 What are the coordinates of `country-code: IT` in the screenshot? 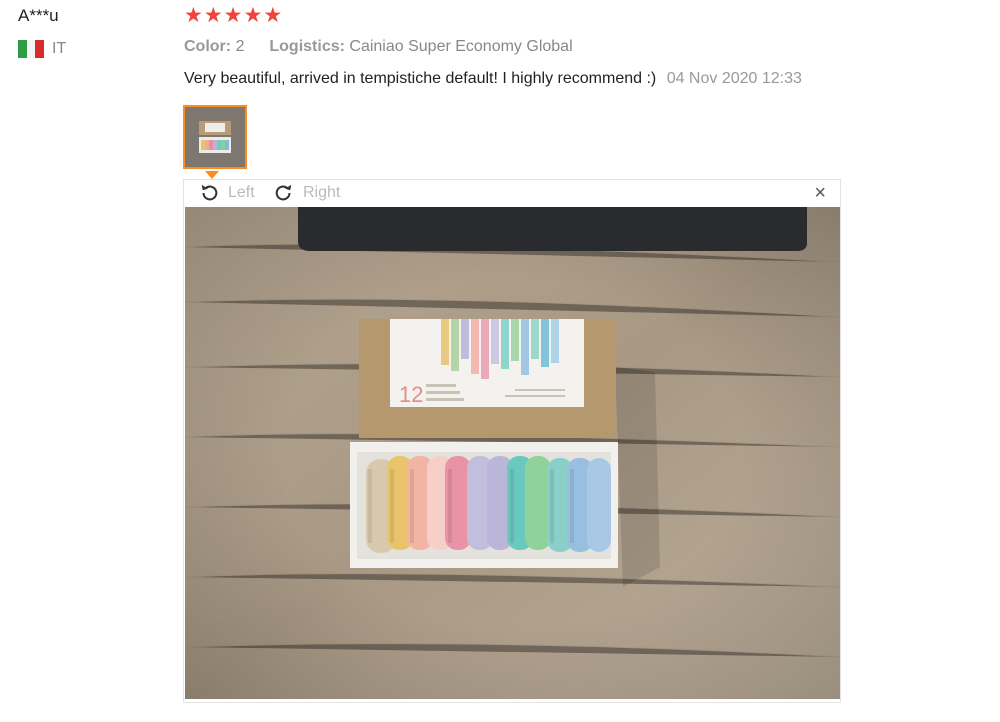 It's located at (59, 48).